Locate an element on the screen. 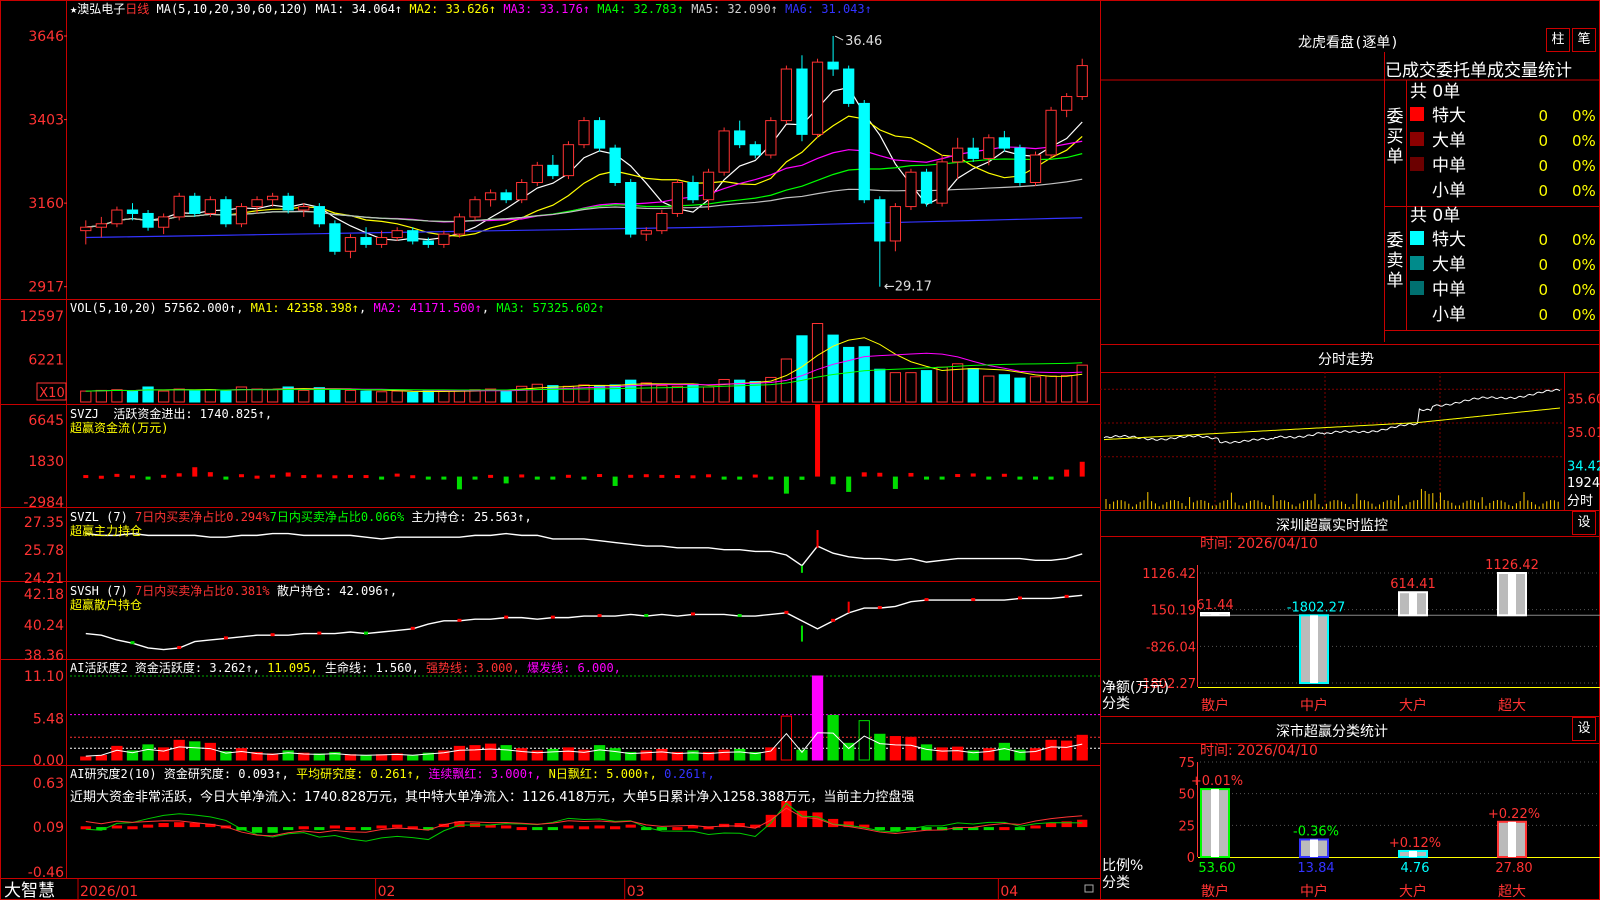 This screenshot has width=1600, height=900. sell-row-name: 中单 is located at coordinates (1449, 290).